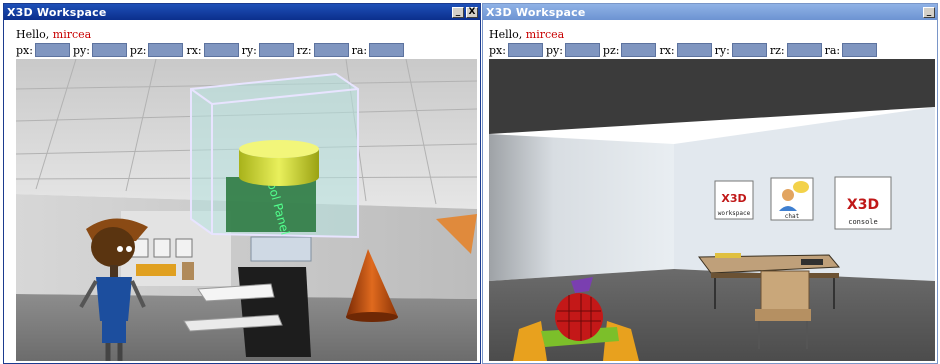 The image size is (940, 364). I want to click on user-icon, so click(788, 195).